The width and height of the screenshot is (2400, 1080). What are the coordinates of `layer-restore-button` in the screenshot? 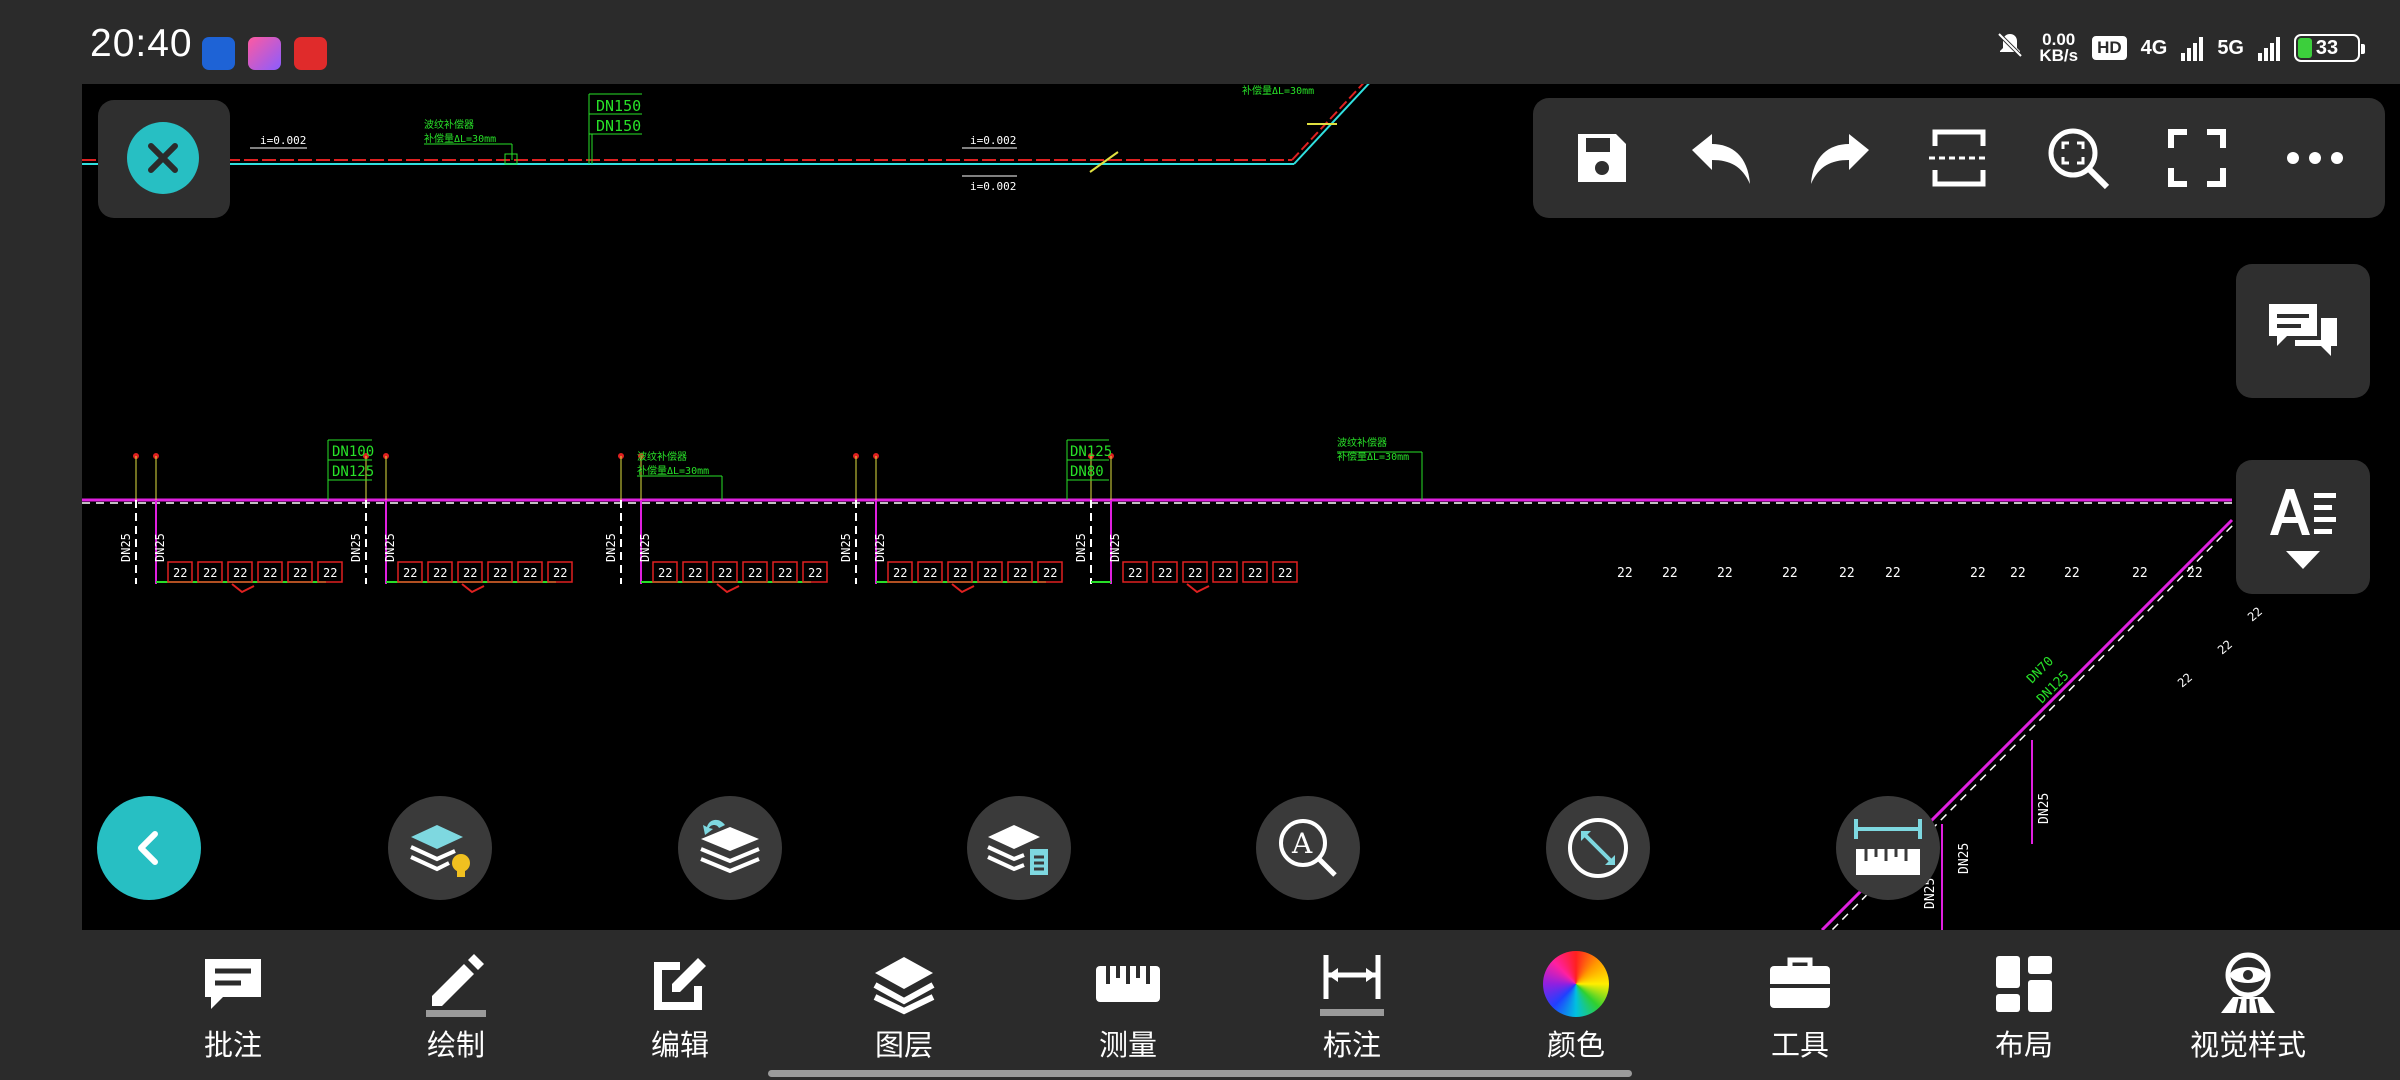 It's located at (730, 848).